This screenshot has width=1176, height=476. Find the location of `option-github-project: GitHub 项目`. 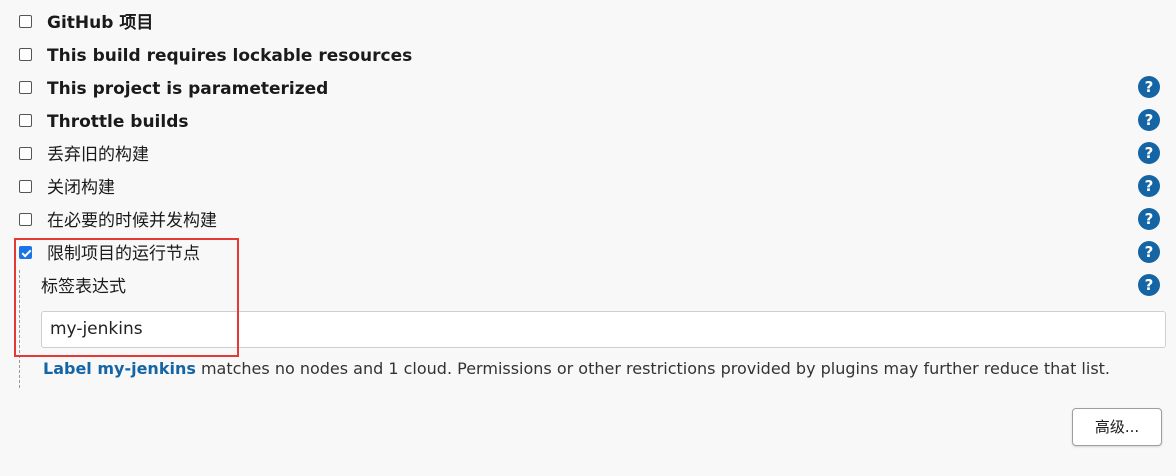

option-github-project: GitHub 项目 is located at coordinates (588, 24).